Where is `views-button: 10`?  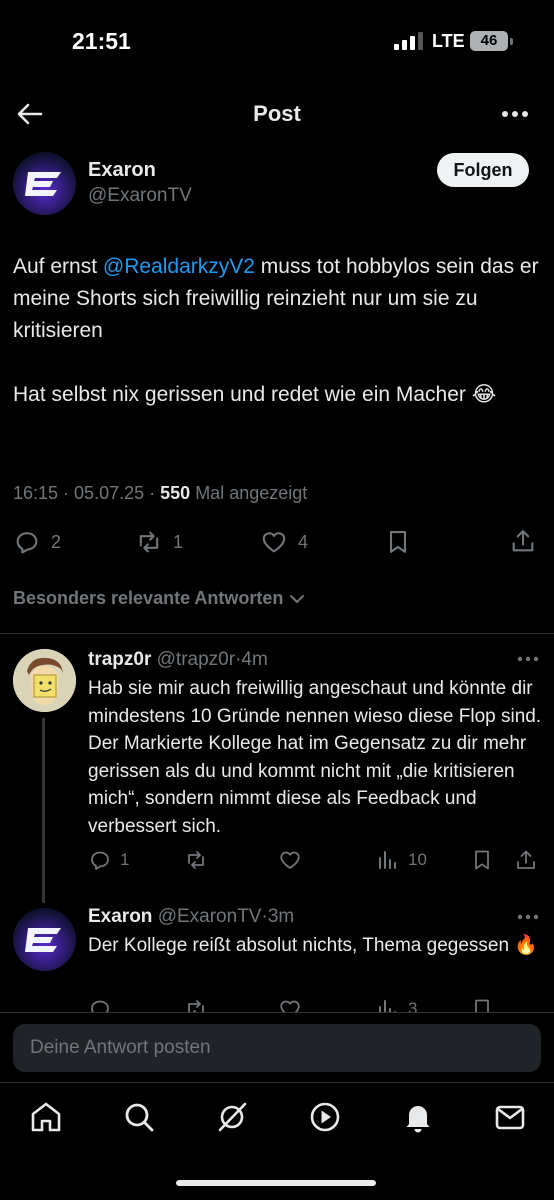
views-button: 10 is located at coordinates (401, 860).